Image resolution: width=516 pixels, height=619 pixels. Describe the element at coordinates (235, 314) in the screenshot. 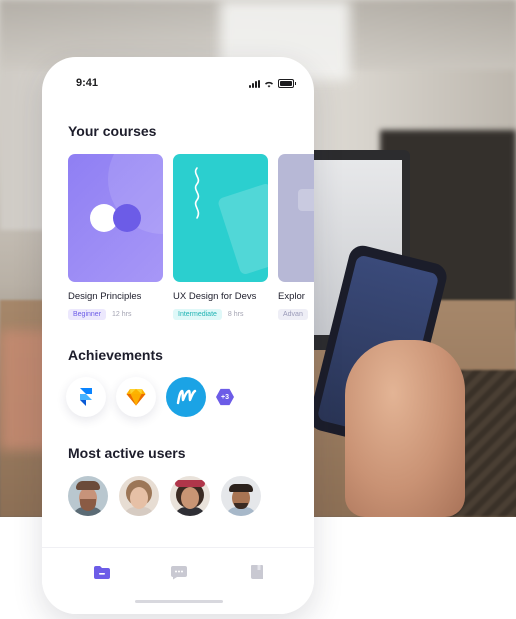

I see `course-duration: 8 hrs` at that location.